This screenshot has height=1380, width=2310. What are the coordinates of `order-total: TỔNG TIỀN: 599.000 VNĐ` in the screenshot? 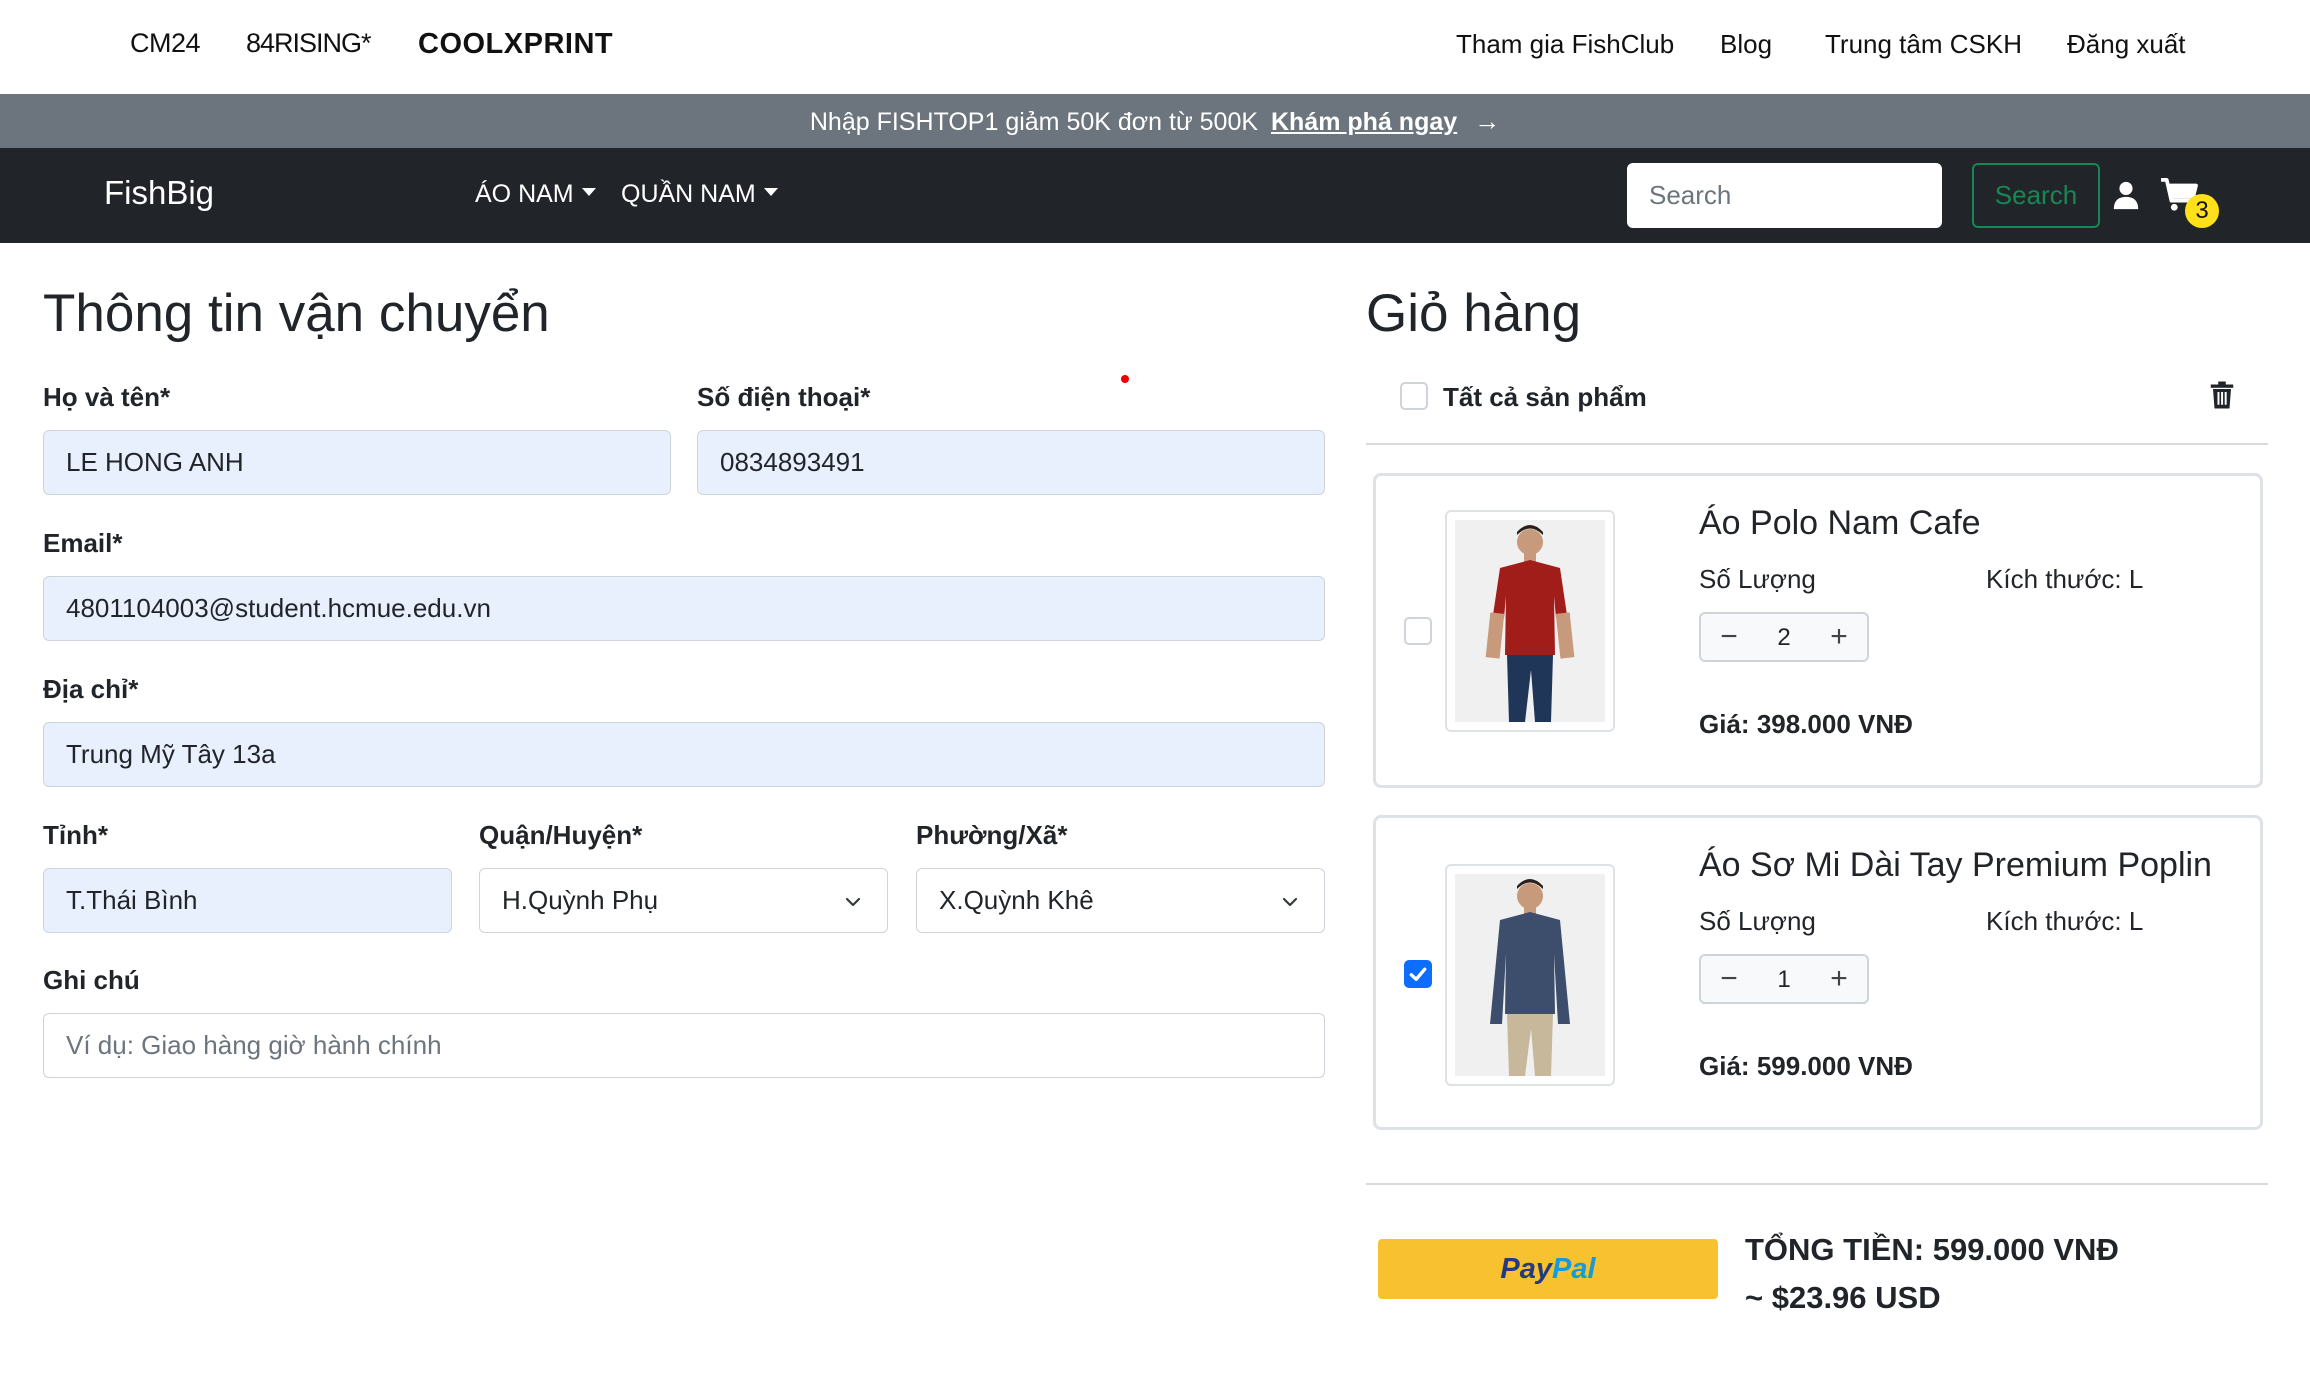 It's located at (1932, 1249).